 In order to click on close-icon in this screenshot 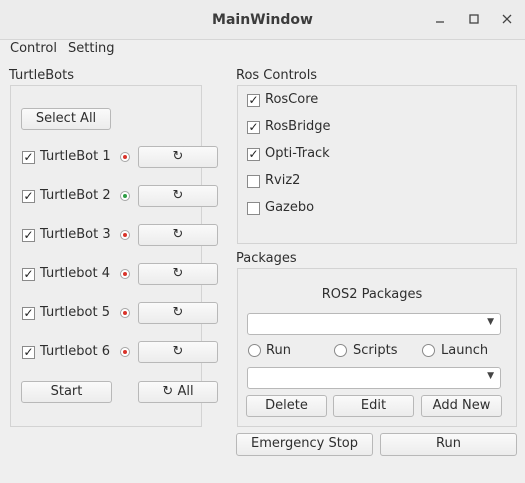, I will do `click(507, 19)`.